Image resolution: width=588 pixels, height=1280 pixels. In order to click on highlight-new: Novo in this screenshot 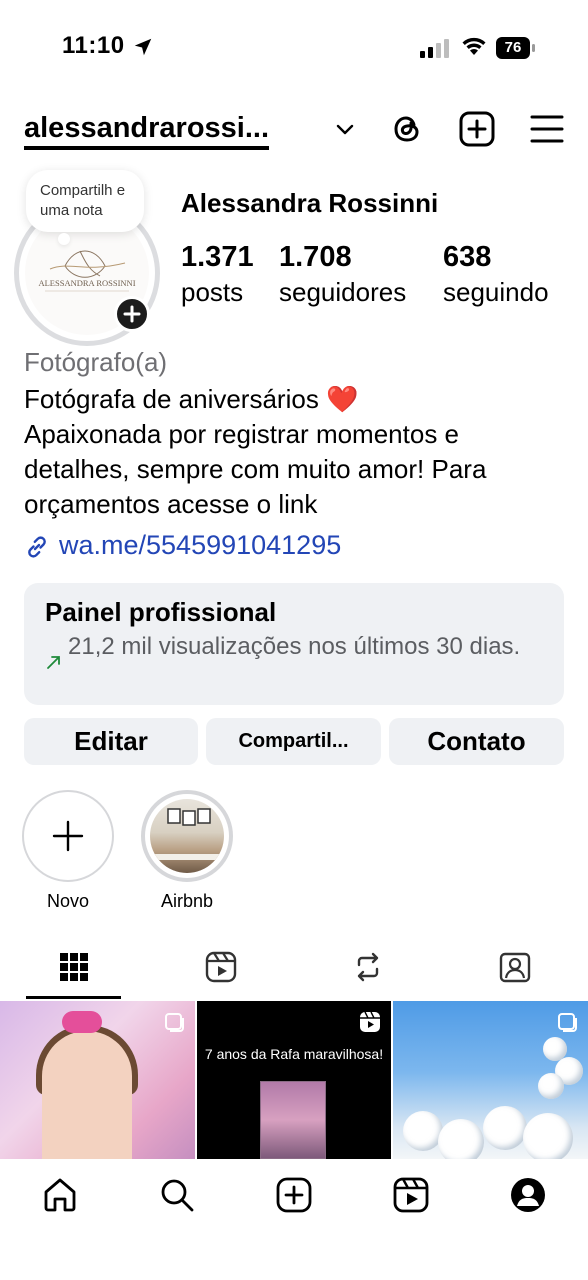, I will do `click(68, 851)`.